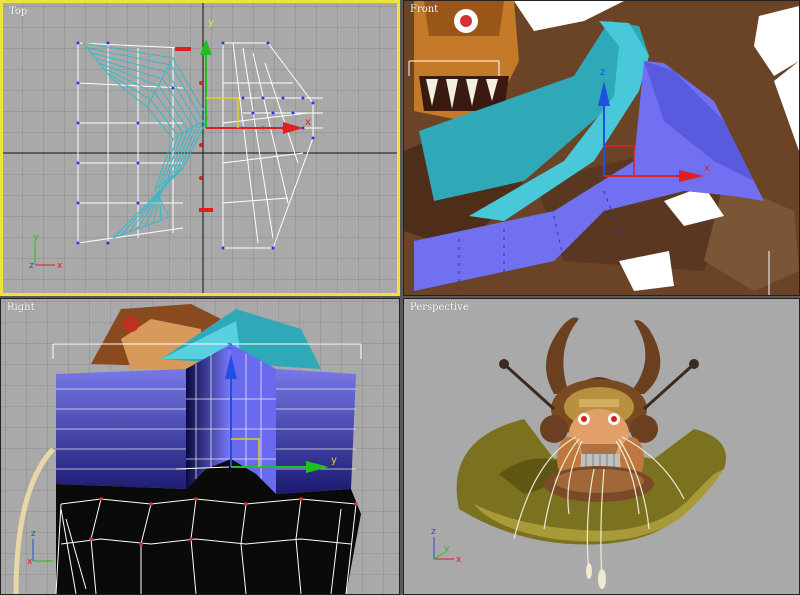  What do you see at coordinates (21, 307) in the screenshot?
I see `viewport-label-right: Right` at bounding box center [21, 307].